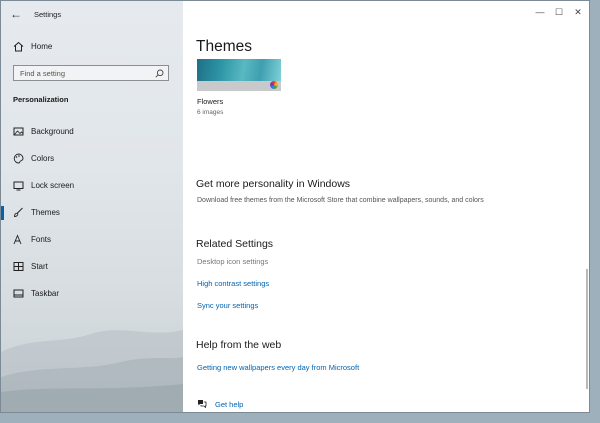  What do you see at coordinates (235, 244) in the screenshot?
I see `related-settings-heading: Related Settings` at bounding box center [235, 244].